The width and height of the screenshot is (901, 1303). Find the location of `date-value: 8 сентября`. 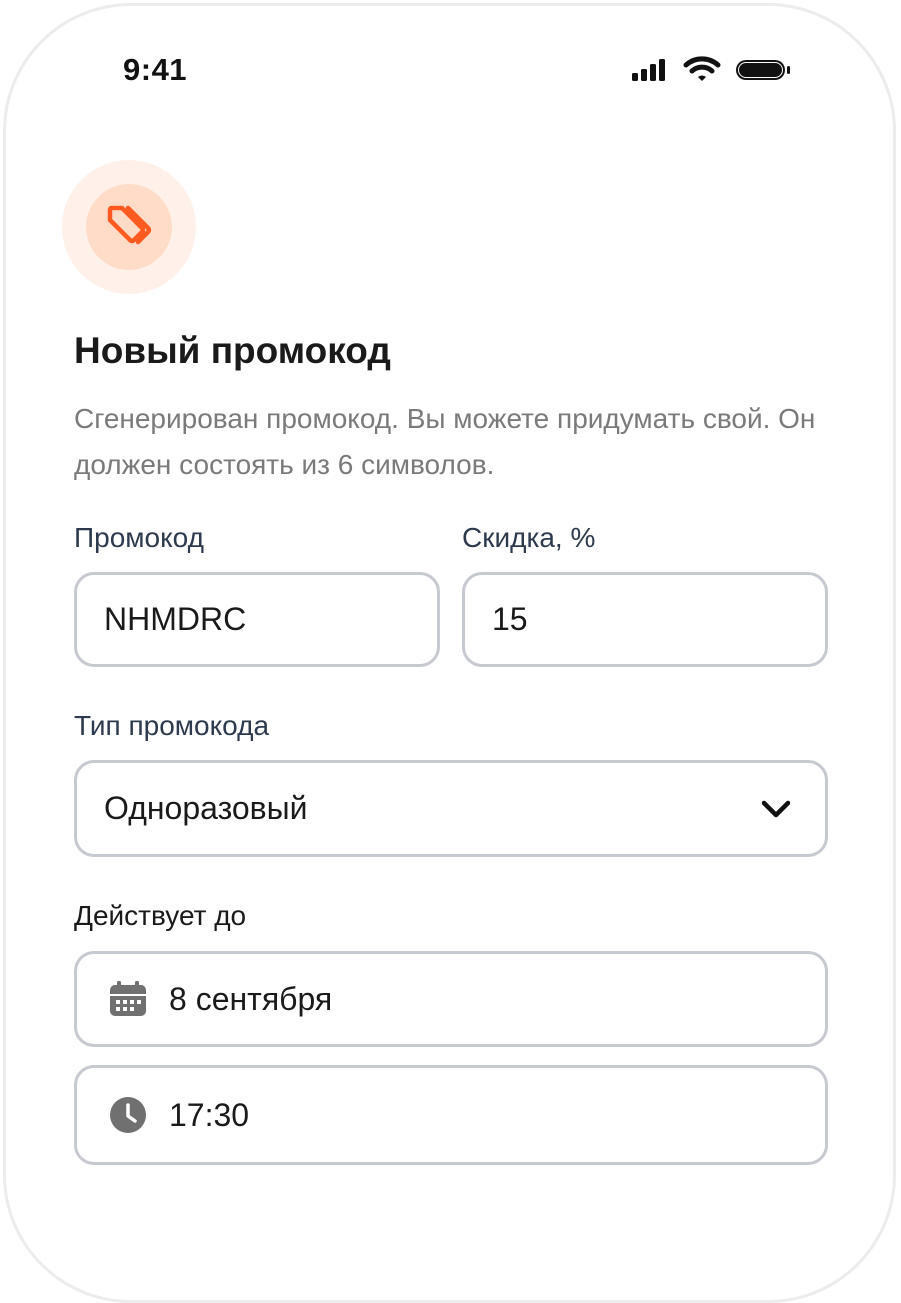

date-value: 8 сентября is located at coordinates (251, 998).